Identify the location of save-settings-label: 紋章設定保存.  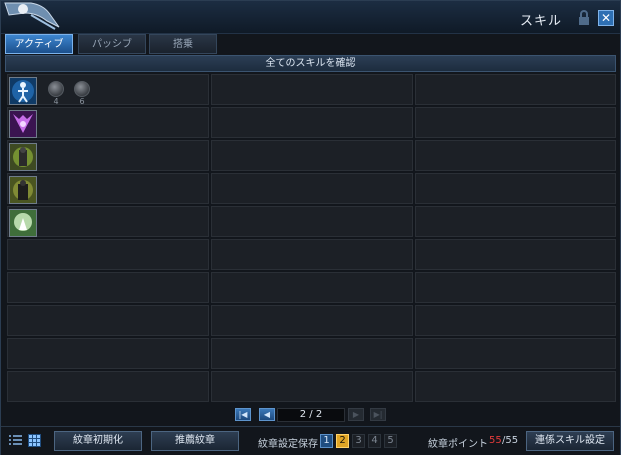
(288, 444).